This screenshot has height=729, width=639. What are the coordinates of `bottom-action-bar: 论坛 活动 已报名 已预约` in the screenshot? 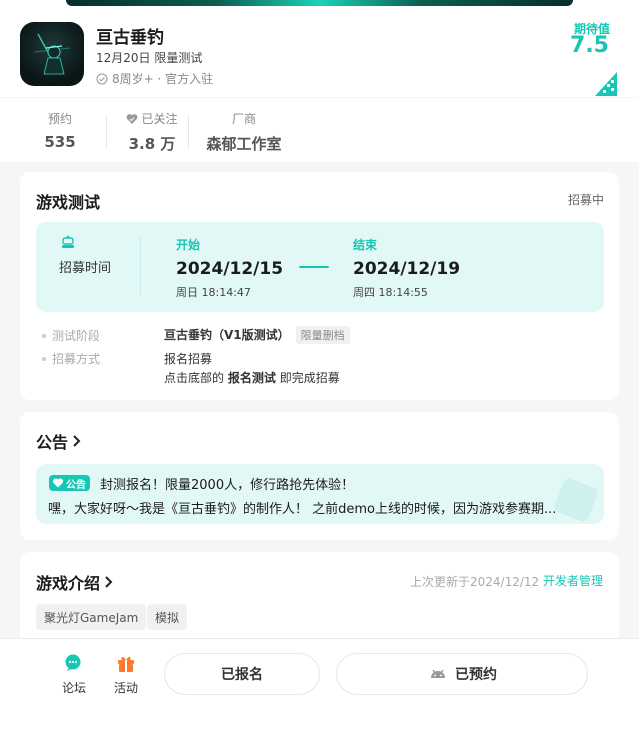 It's located at (319, 683).